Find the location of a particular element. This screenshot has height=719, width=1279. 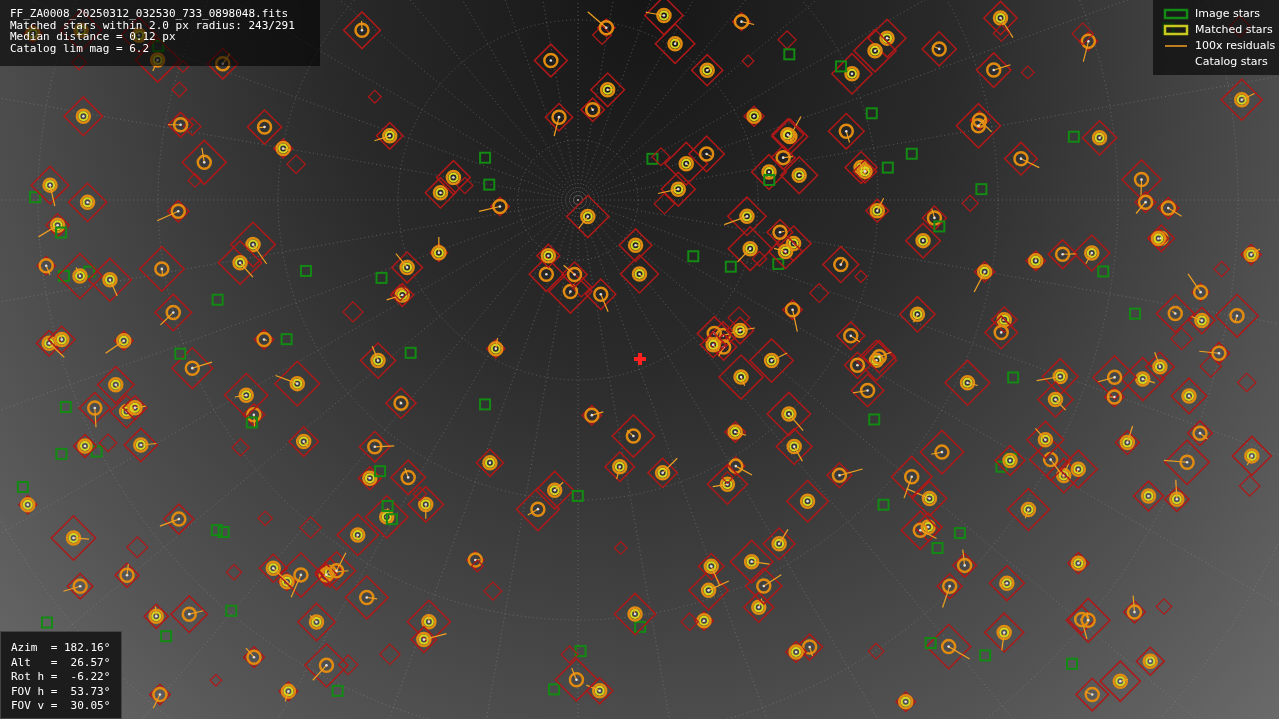

pointing-text: Rot h = -6.22° is located at coordinates (61, 677).